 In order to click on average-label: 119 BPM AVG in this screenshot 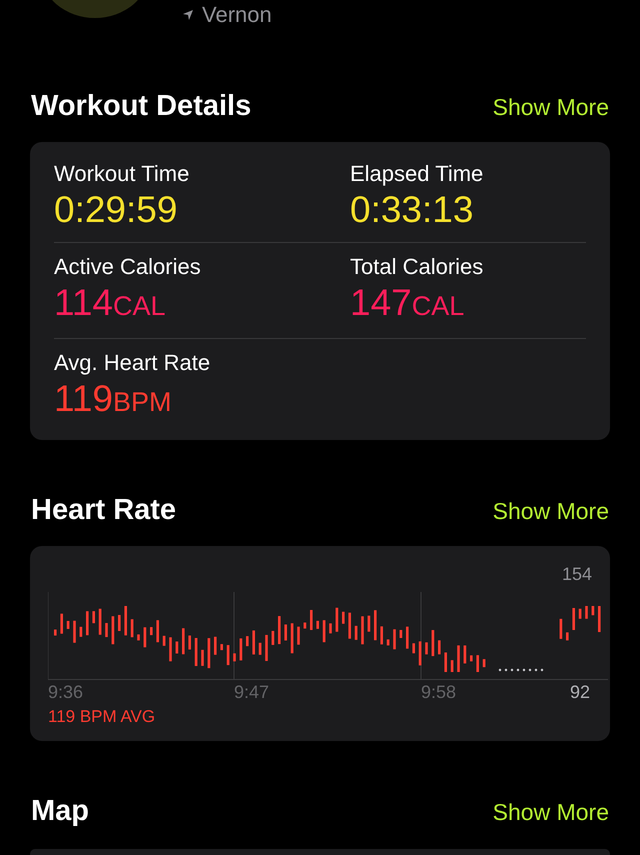, I will do `click(102, 717)`.